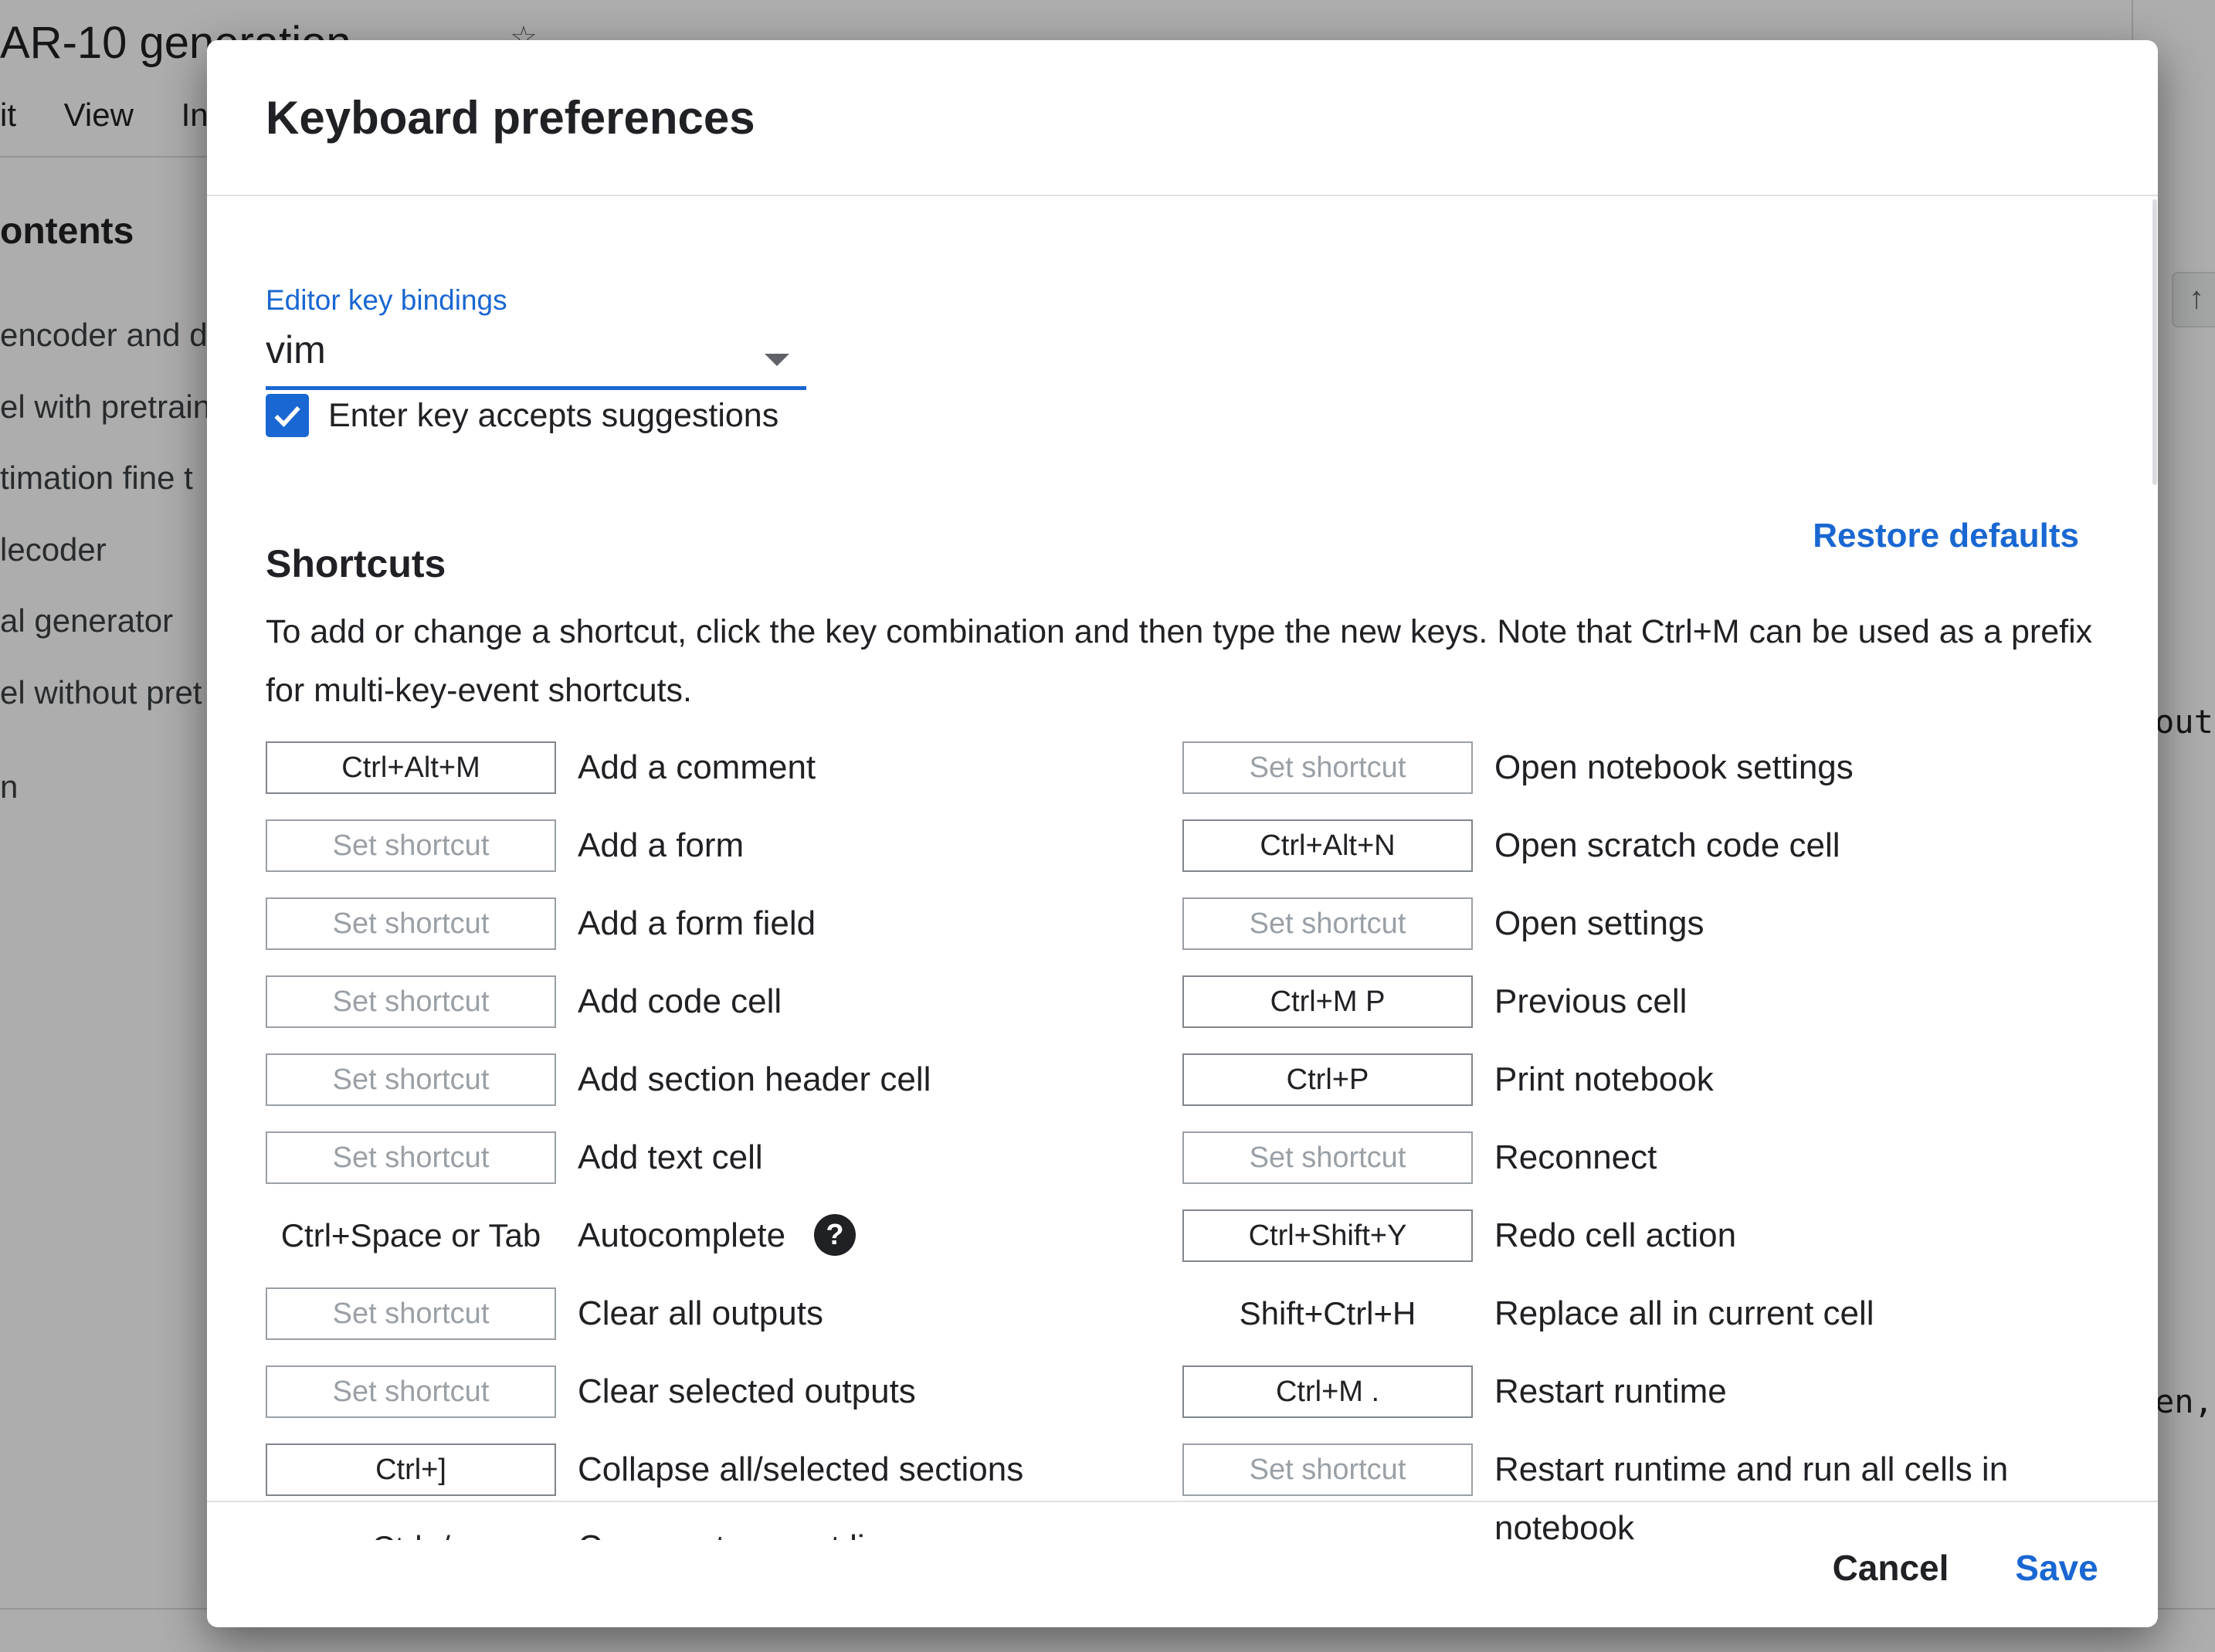  I want to click on enter-accepts-label: Enter key accepts suggestions, so click(553, 416).